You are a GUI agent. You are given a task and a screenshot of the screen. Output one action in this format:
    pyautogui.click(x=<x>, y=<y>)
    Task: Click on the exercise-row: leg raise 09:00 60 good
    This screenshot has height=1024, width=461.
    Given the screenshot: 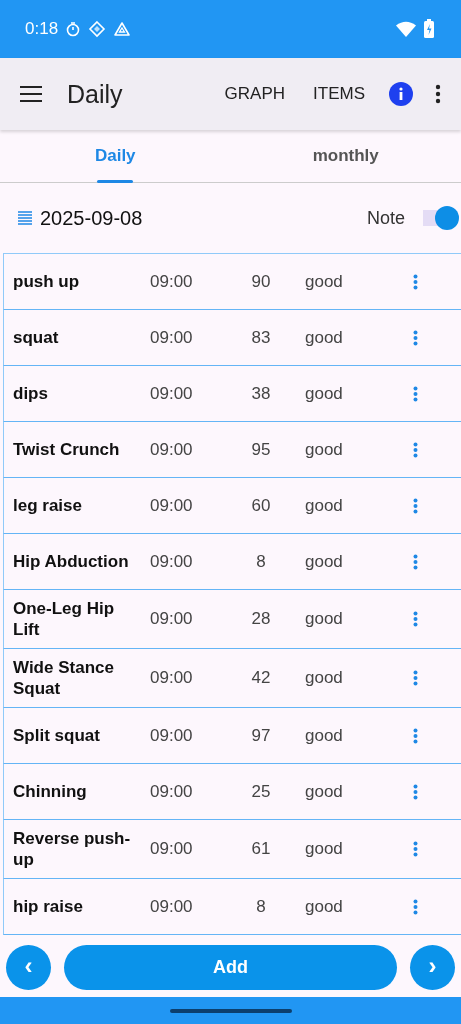 What is the action you would take?
    pyautogui.click(x=232, y=506)
    